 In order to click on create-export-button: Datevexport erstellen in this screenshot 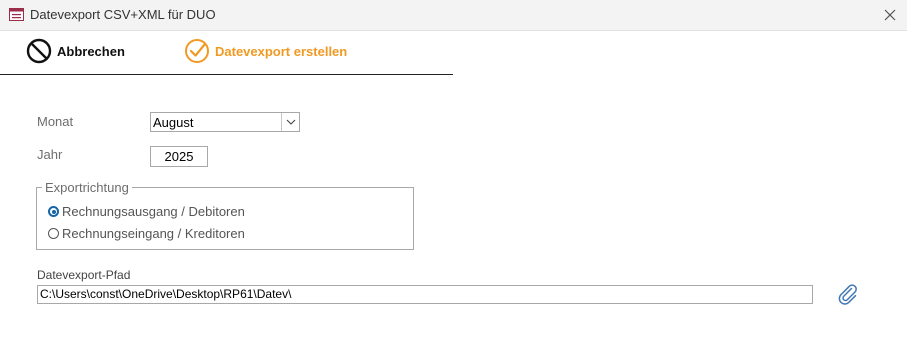, I will do `click(265, 51)`.